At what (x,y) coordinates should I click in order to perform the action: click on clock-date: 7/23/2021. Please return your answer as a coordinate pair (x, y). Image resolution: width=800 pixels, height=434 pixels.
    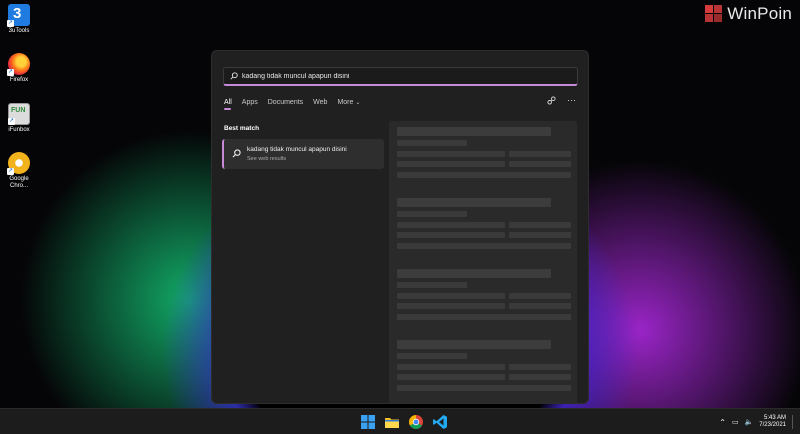
    Looking at the image, I should click on (772, 425).